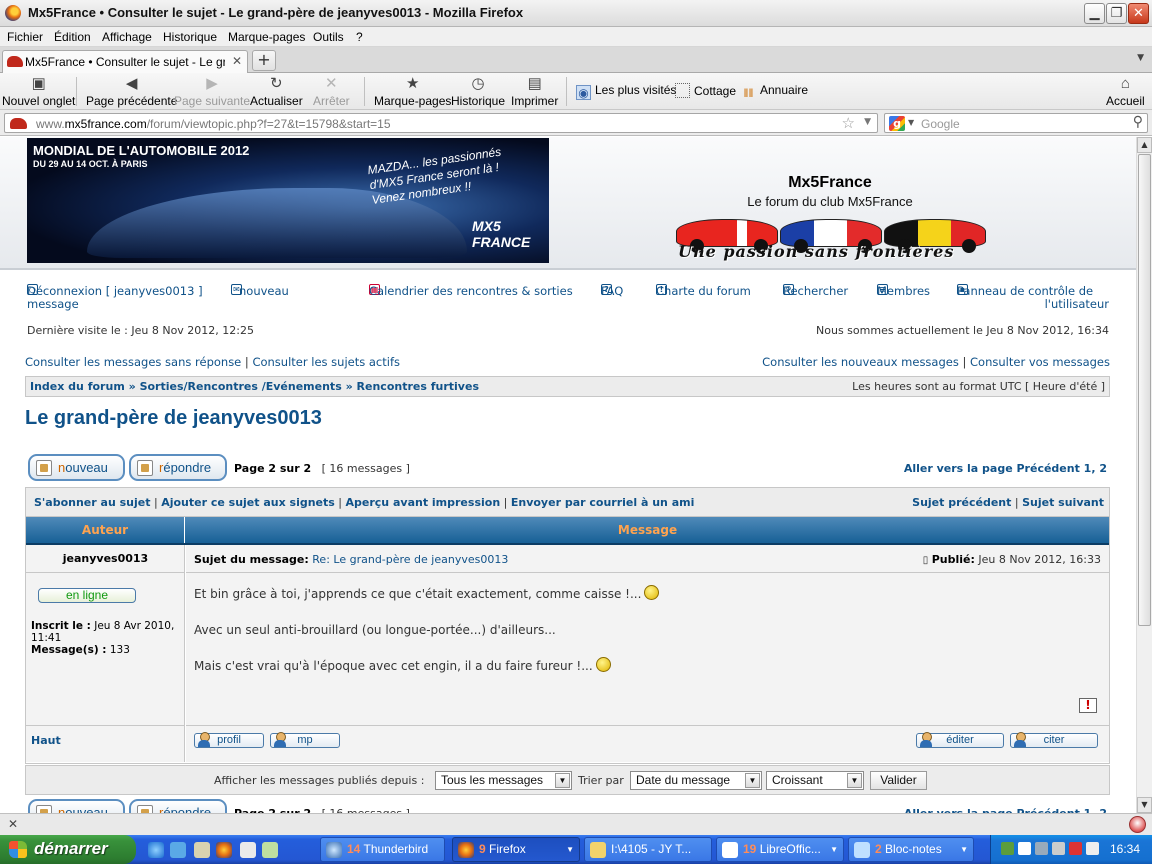  Describe the element at coordinates (1088, 705) in the screenshot. I see `report-post-button: !` at that location.